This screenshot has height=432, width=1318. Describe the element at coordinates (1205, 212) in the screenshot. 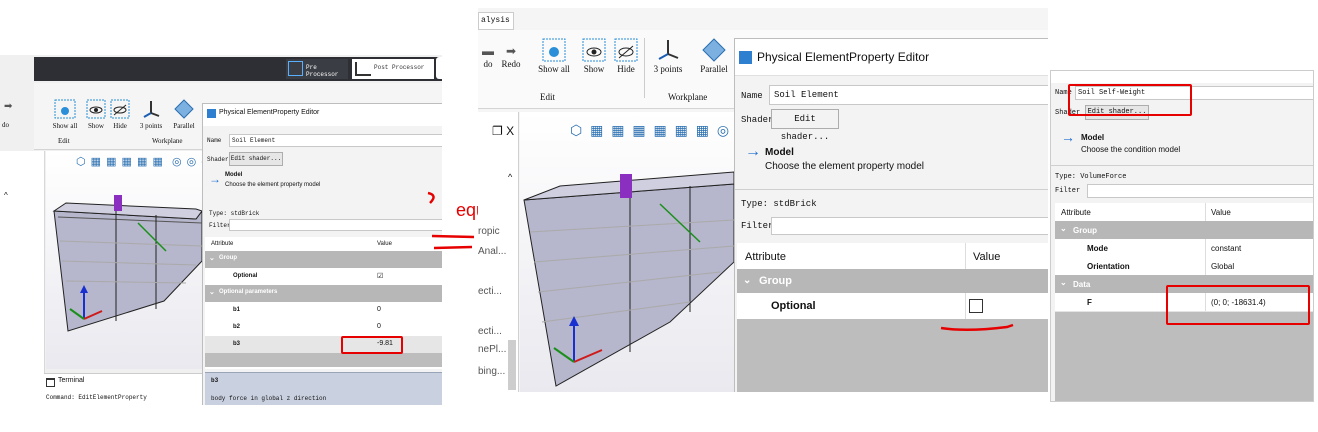

I see `column-divider` at that location.